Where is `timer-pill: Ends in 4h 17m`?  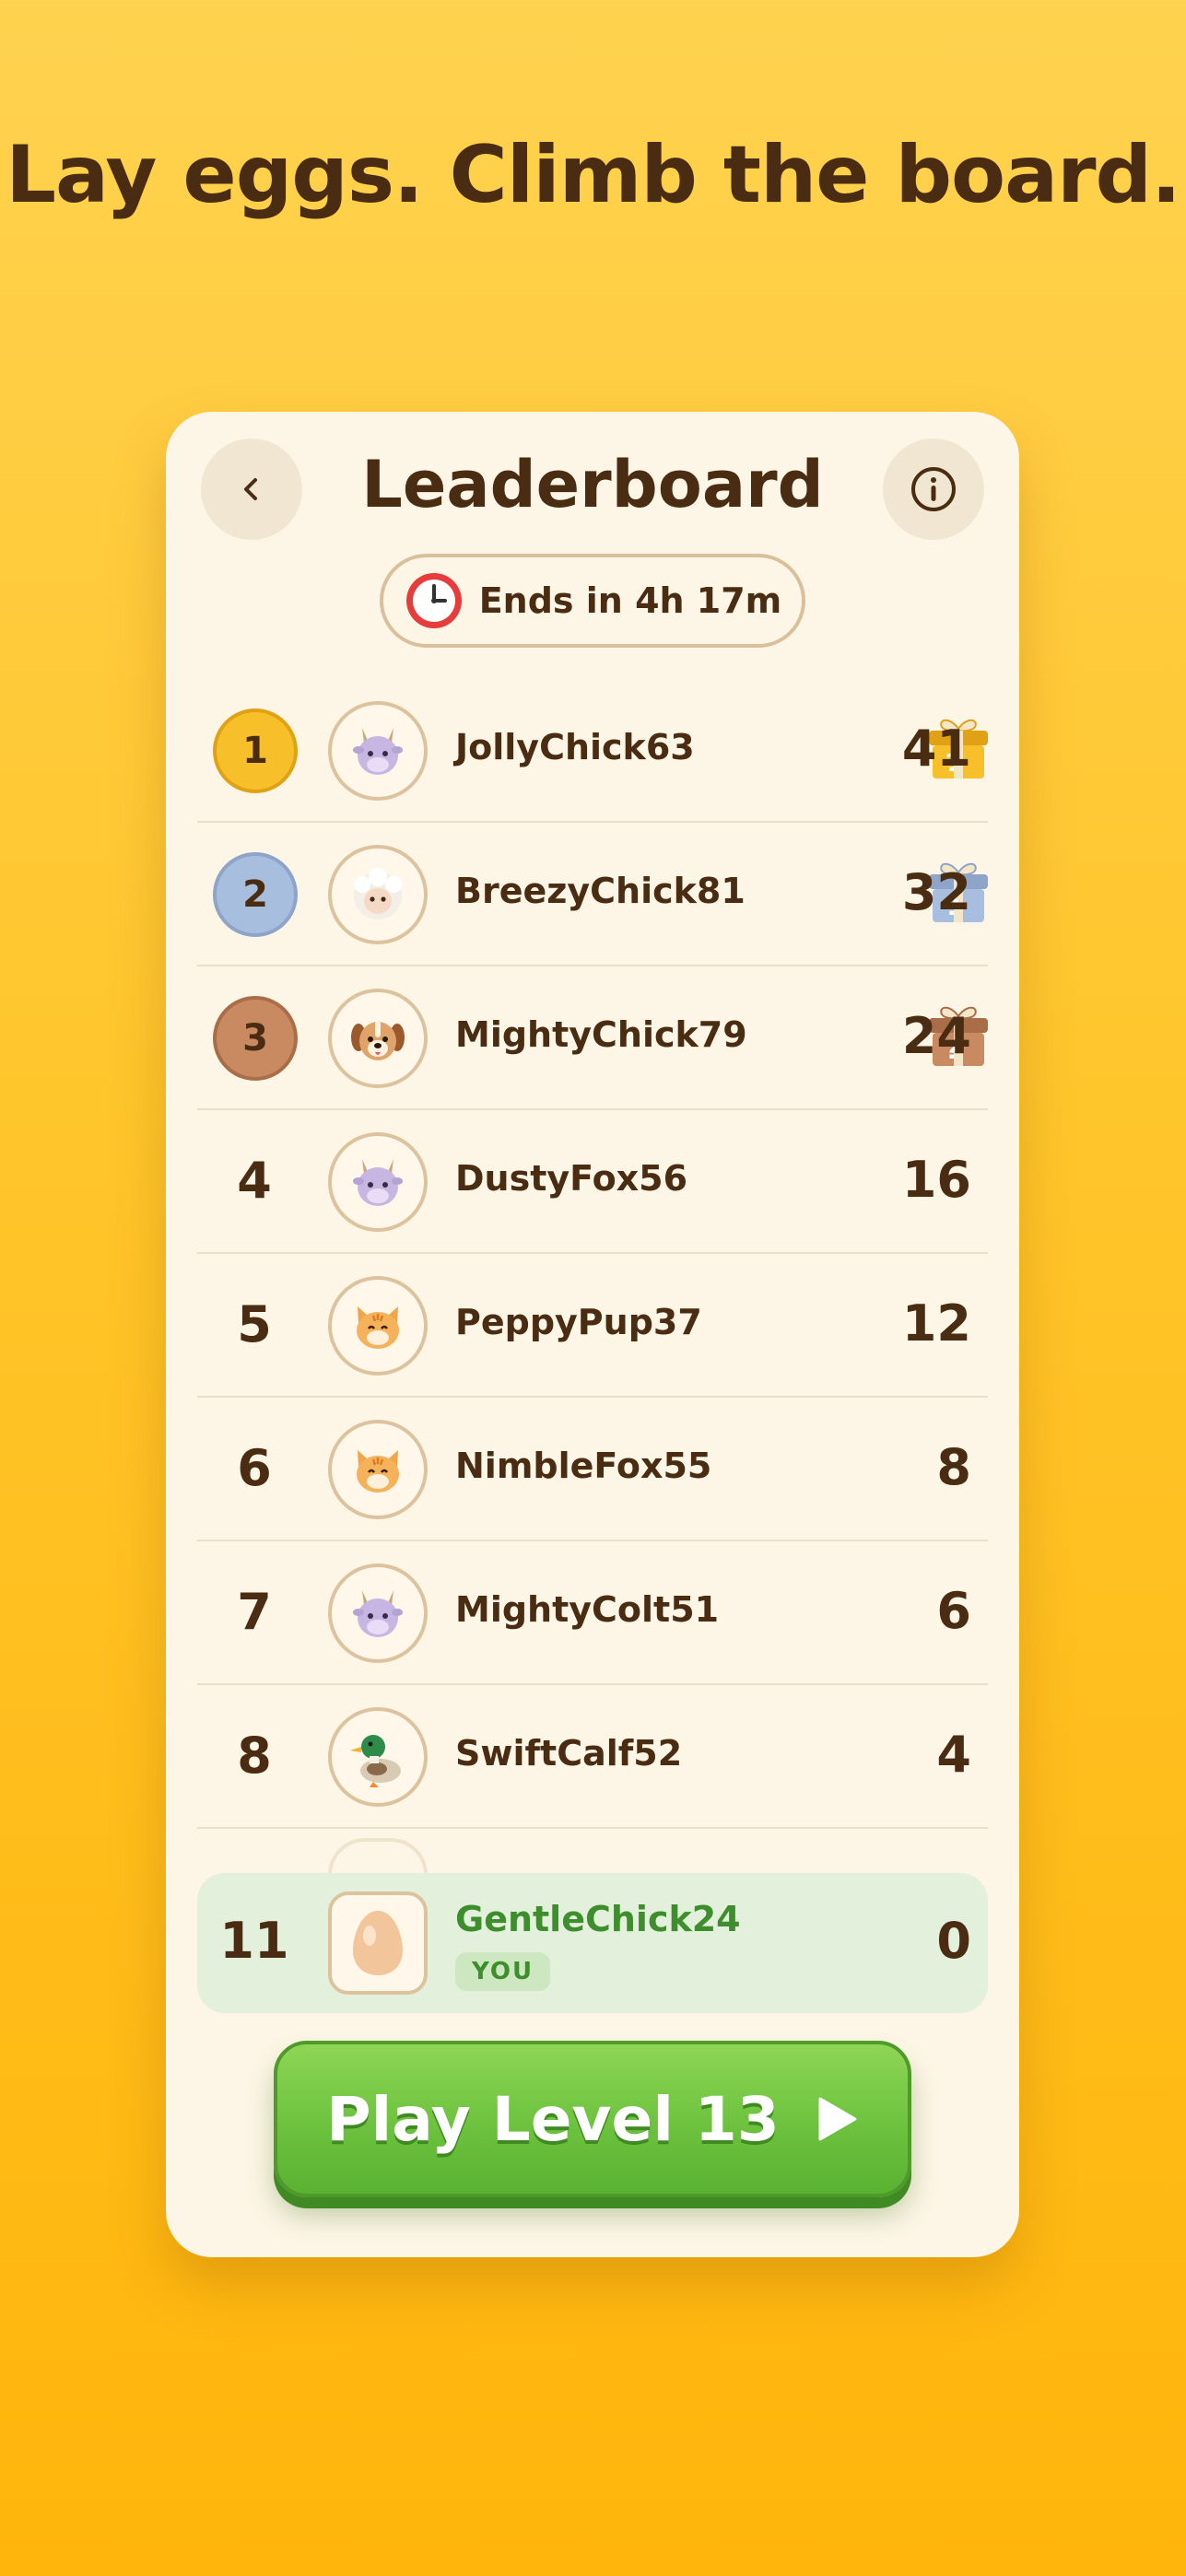 timer-pill: Ends in 4h 17m is located at coordinates (592, 601).